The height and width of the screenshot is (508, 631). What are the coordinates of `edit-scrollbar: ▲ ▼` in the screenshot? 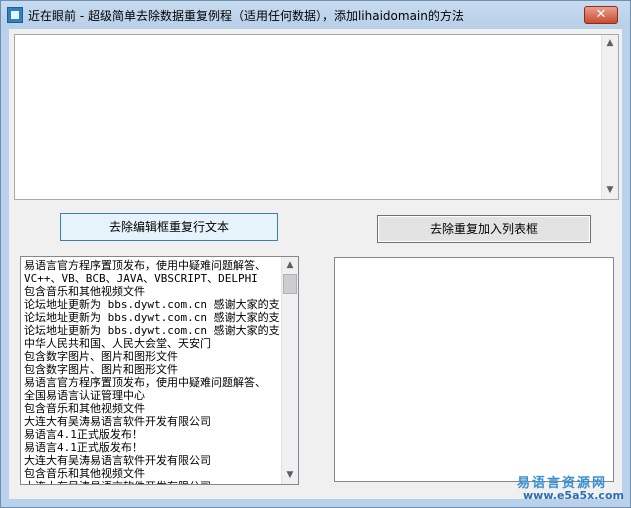 It's located at (609, 117).